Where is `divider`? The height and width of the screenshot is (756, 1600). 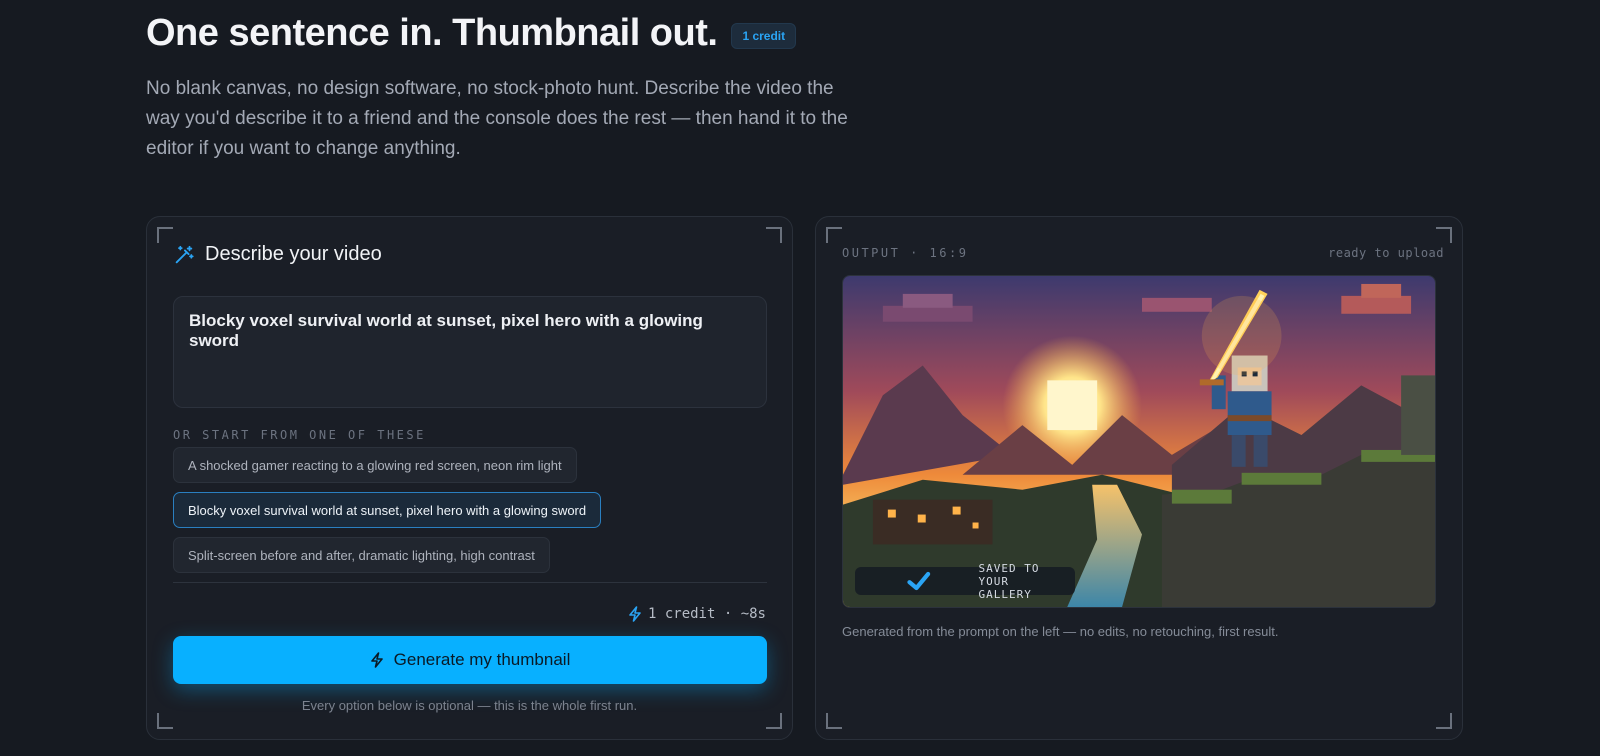 divider is located at coordinates (470, 582).